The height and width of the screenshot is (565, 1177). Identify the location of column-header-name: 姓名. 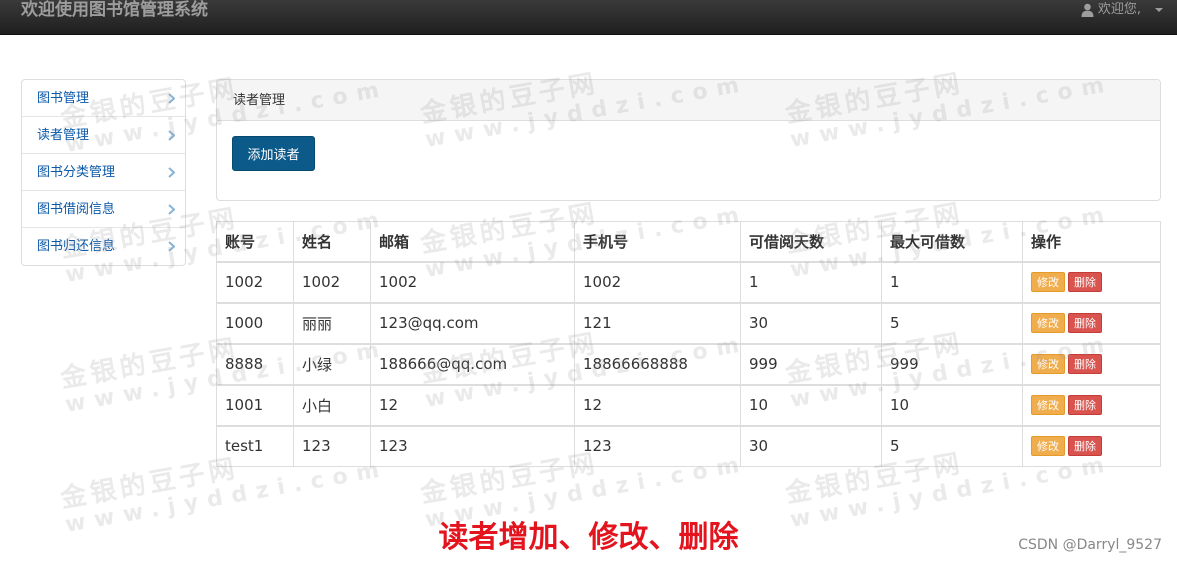
(332, 241).